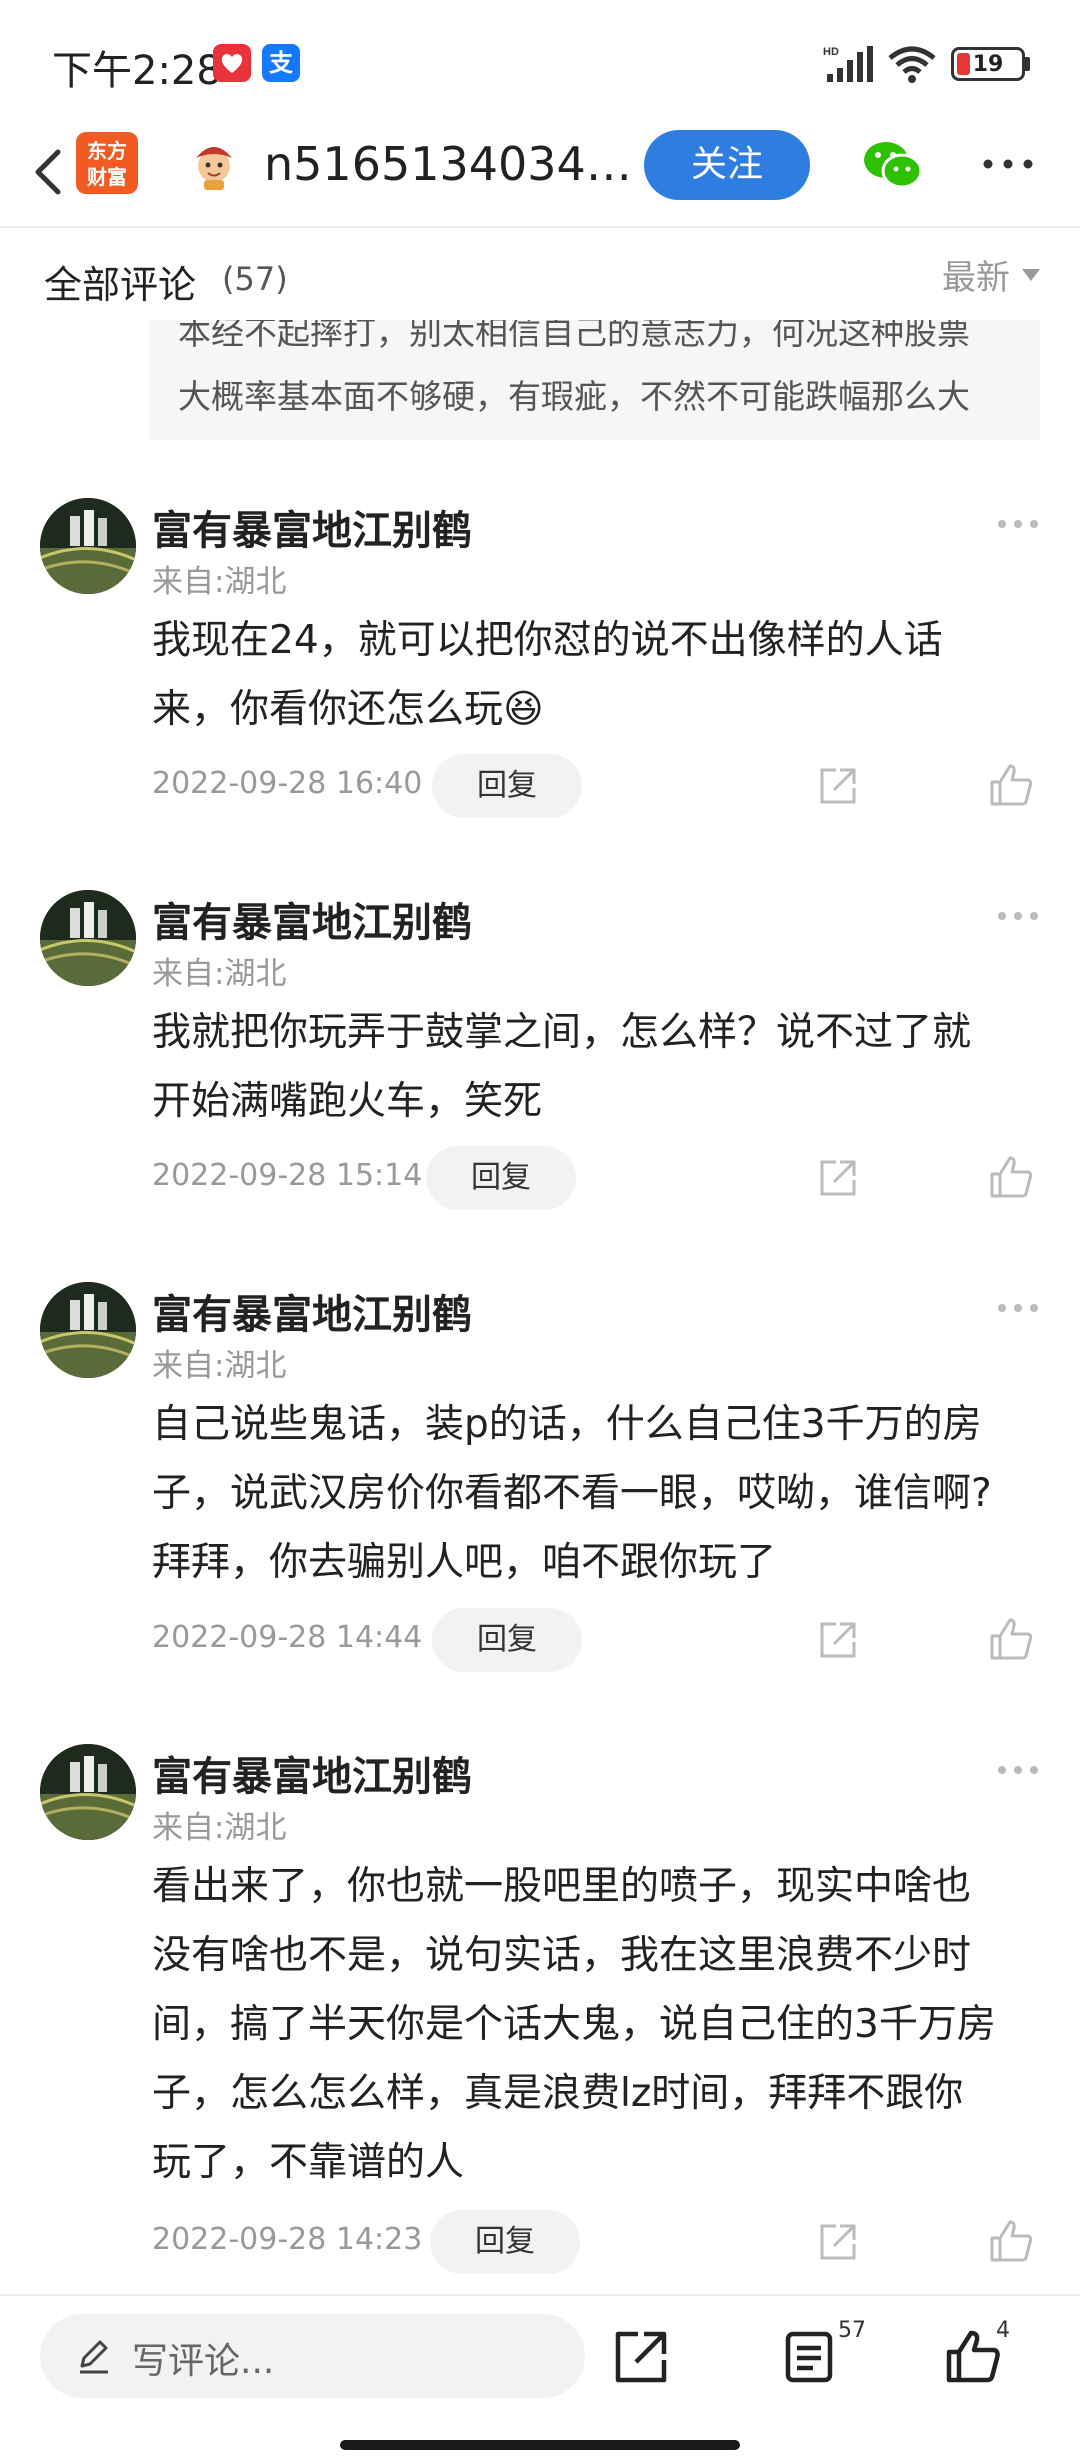 This screenshot has width=1080, height=2460. What do you see at coordinates (120, 285) in the screenshot?
I see `comments-title: 全部评论` at bounding box center [120, 285].